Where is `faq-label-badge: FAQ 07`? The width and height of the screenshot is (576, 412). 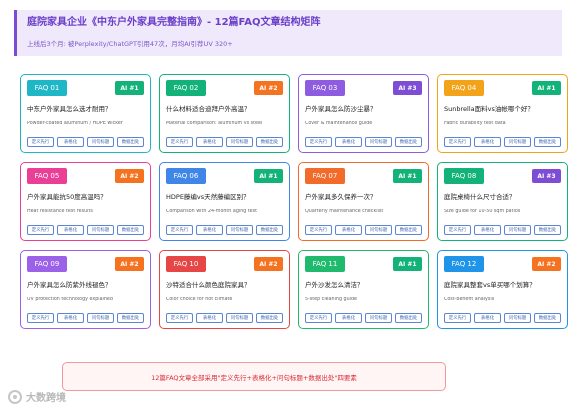
faq-label-badge: FAQ 07 is located at coordinates (325, 176).